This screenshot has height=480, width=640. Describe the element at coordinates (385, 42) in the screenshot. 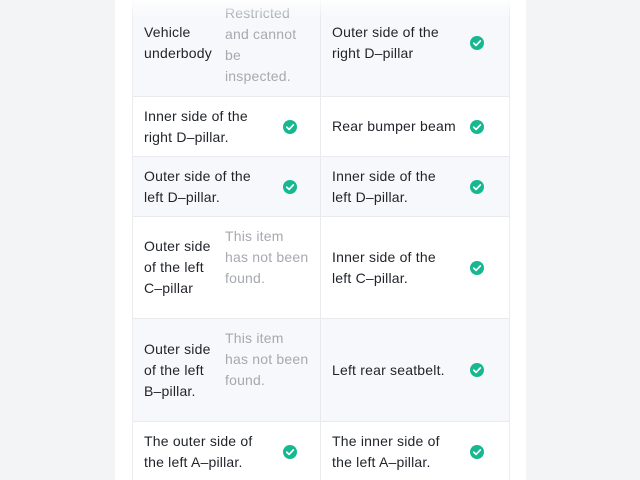

I see `item-label: Outer side of the right D–pillar` at that location.